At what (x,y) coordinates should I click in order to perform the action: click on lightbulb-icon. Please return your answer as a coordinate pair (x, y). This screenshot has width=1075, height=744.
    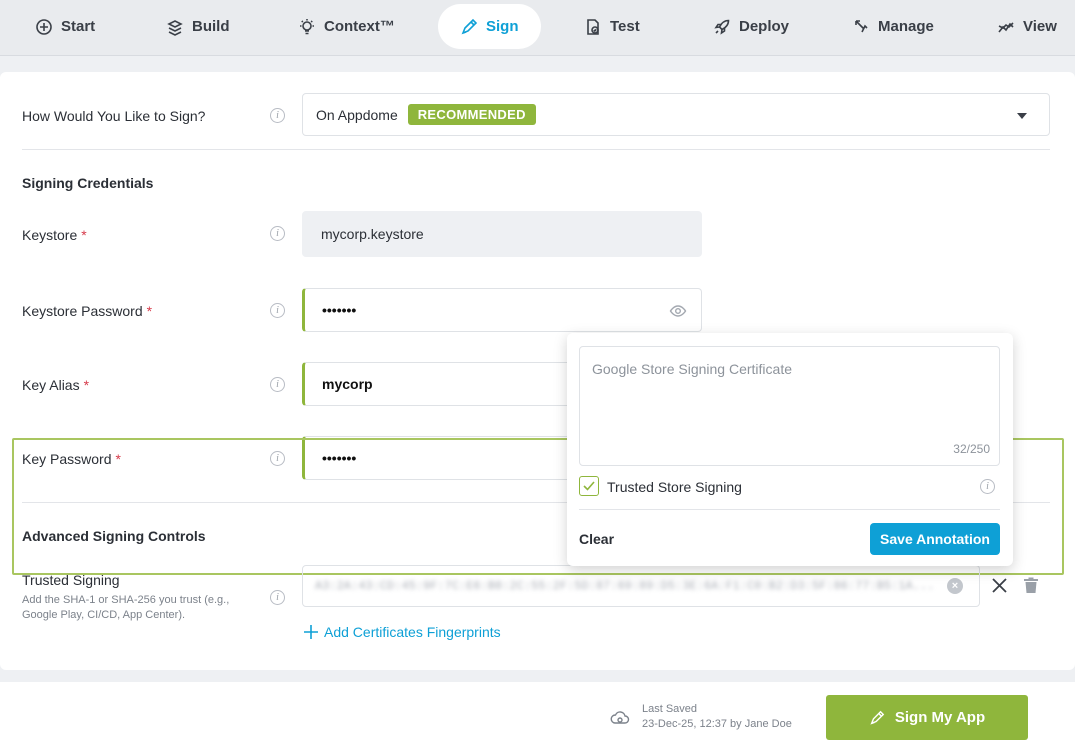
    Looking at the image, I should click on (307, 26).